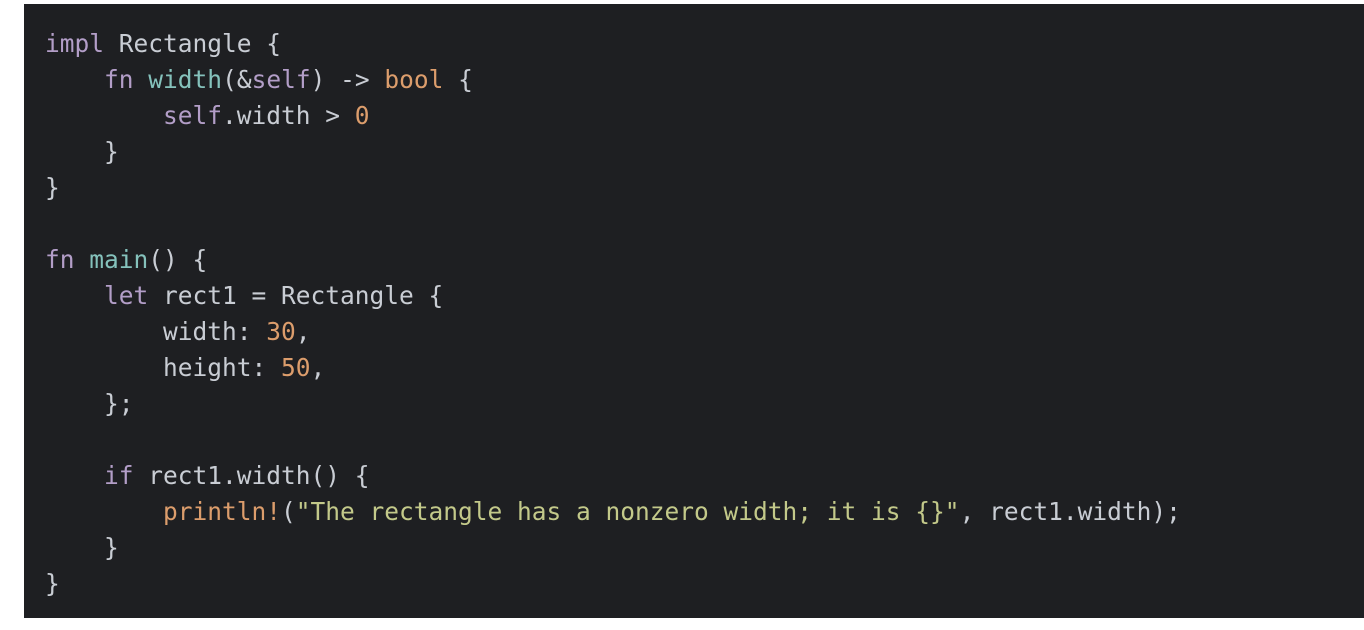  I want to click on code-token-function: main, so click(119, 259).